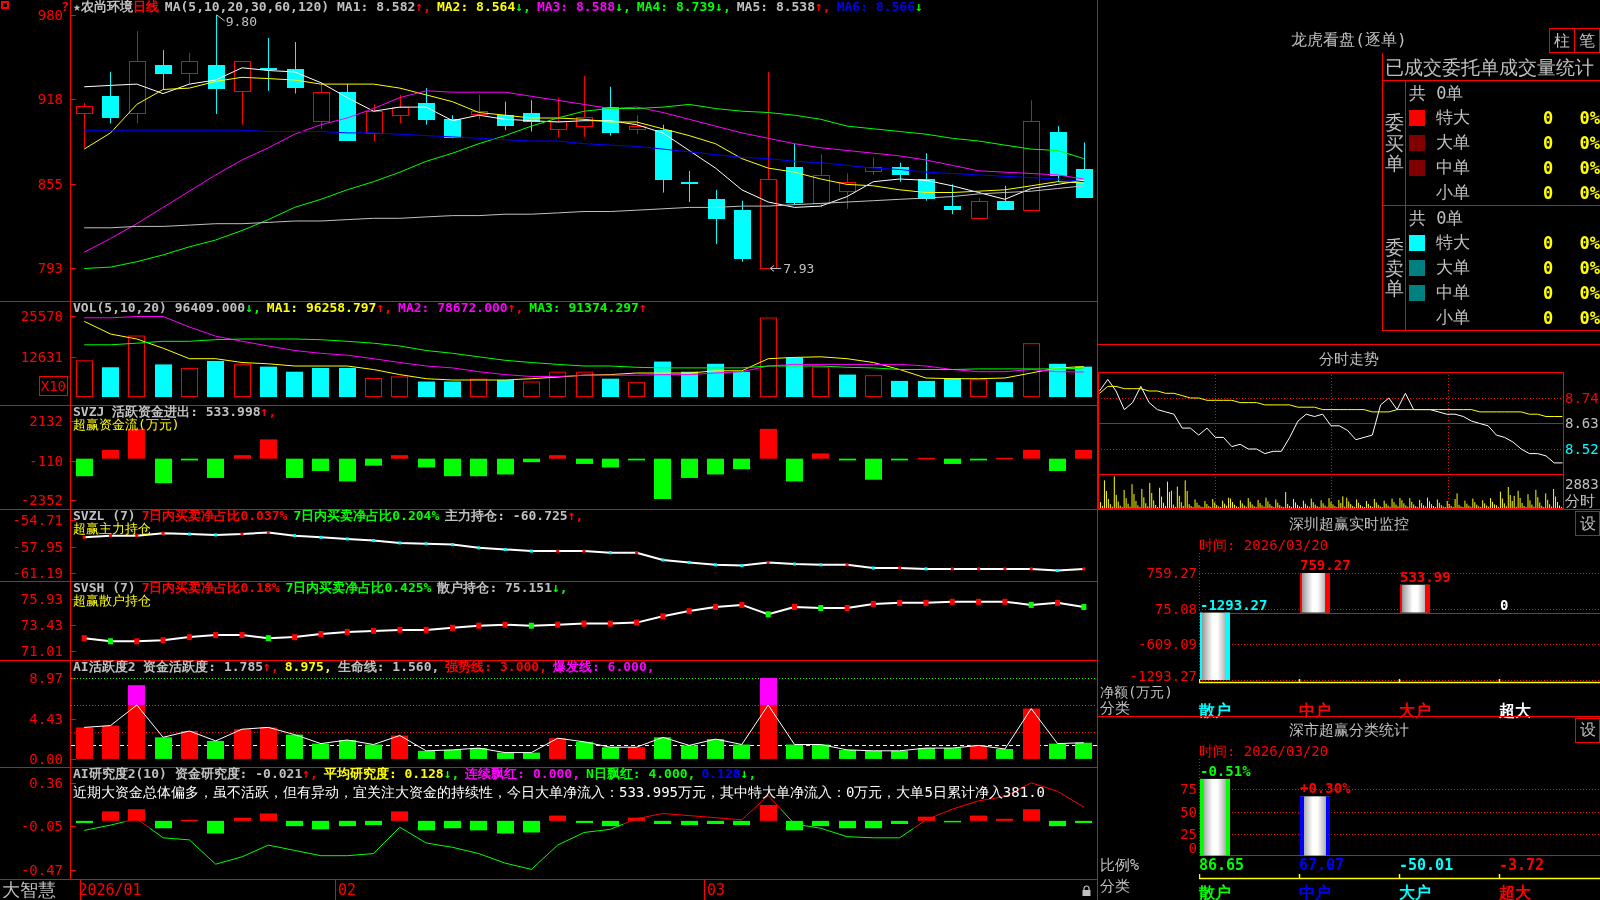 The width and height of the screenshot is (1600, 900). Describe the element at coordinates (308, 667) in the screenshot. I see `indicator-label: 8.975,` at that location.